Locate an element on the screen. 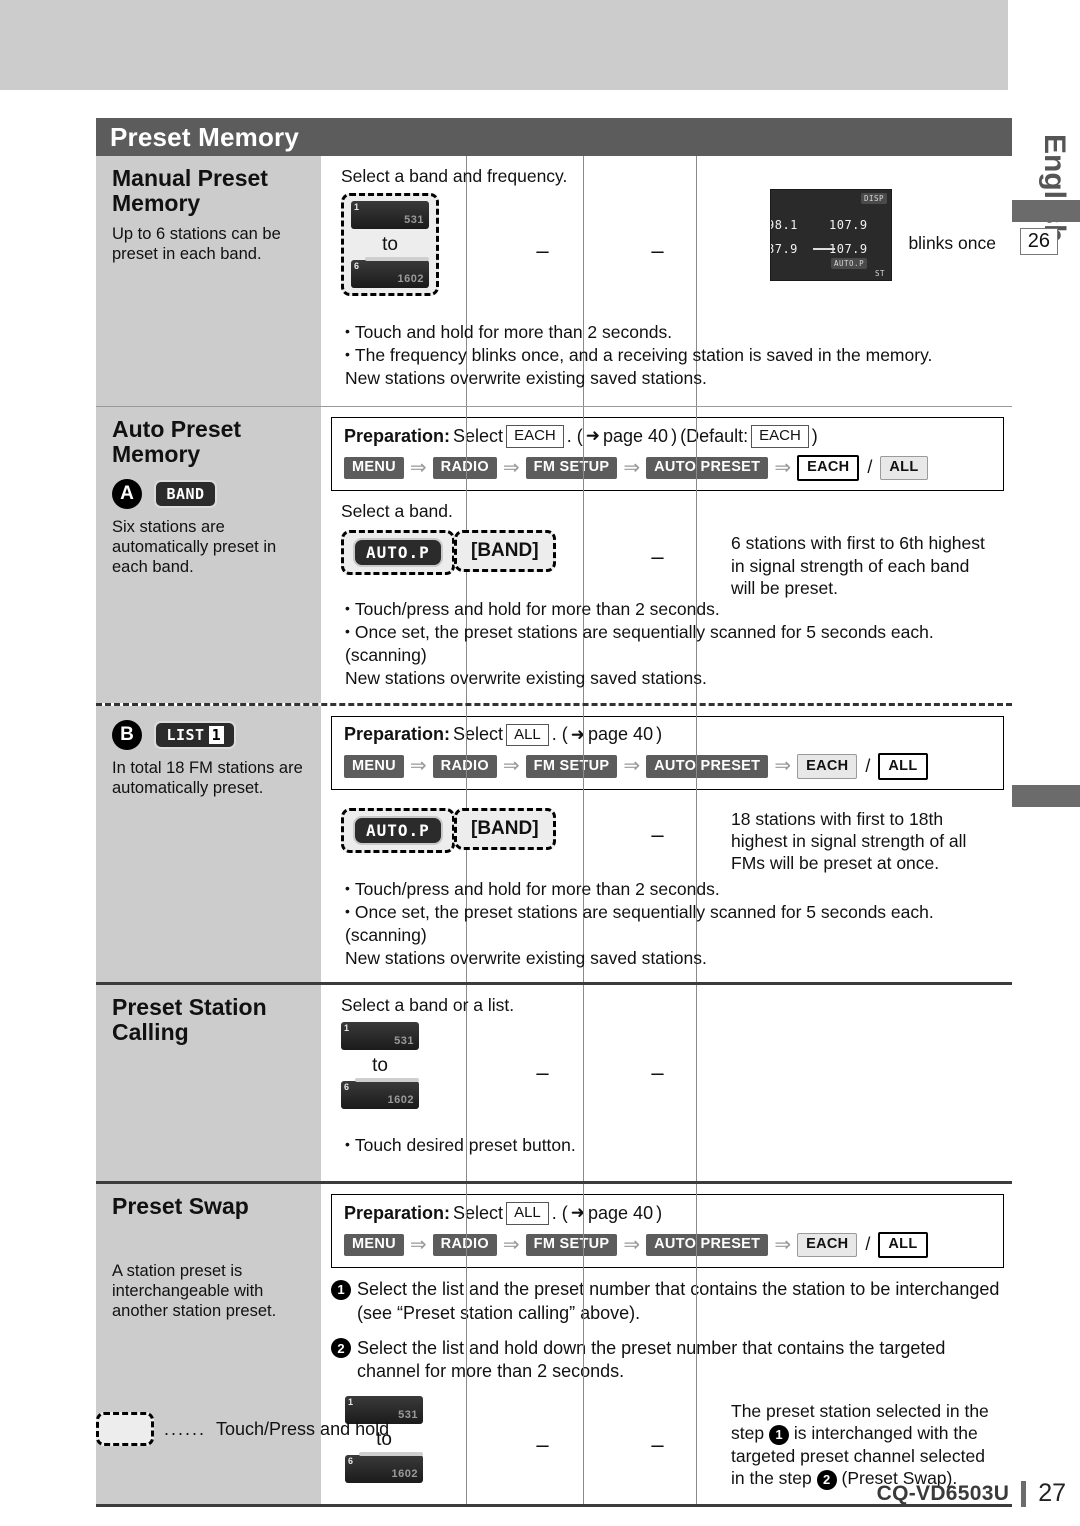 The height and width of the screenshot is (1526, 1080). manual-preset-touch-group: 1 531 to 6 1602 is located at coordinates (390, 244).